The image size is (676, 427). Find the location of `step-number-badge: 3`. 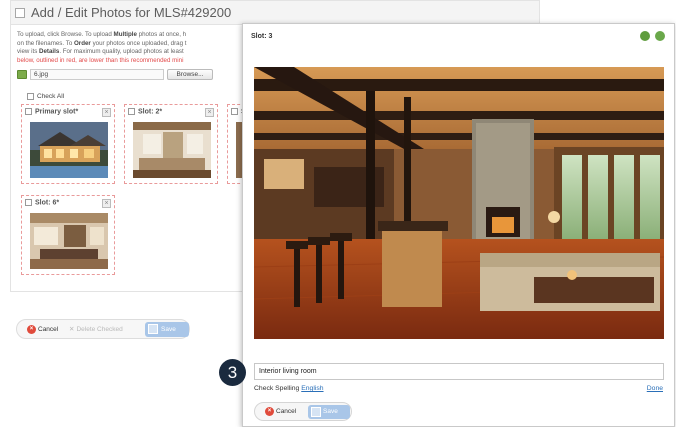

step-number-badge: 3 is located at coordinates (232, 372).